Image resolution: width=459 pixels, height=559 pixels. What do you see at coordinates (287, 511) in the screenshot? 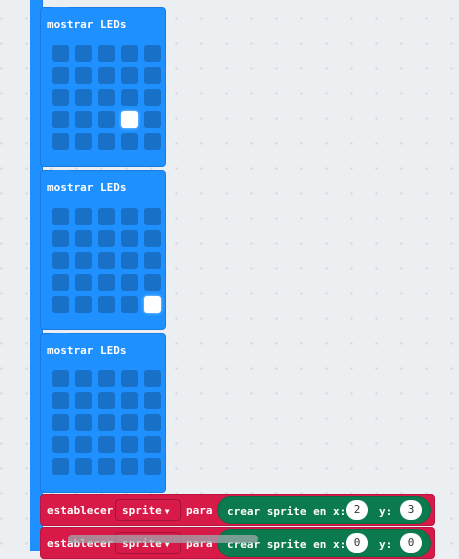
I see `create-sprite-label: crear sprite en x:` at bounding box center [287, 511].